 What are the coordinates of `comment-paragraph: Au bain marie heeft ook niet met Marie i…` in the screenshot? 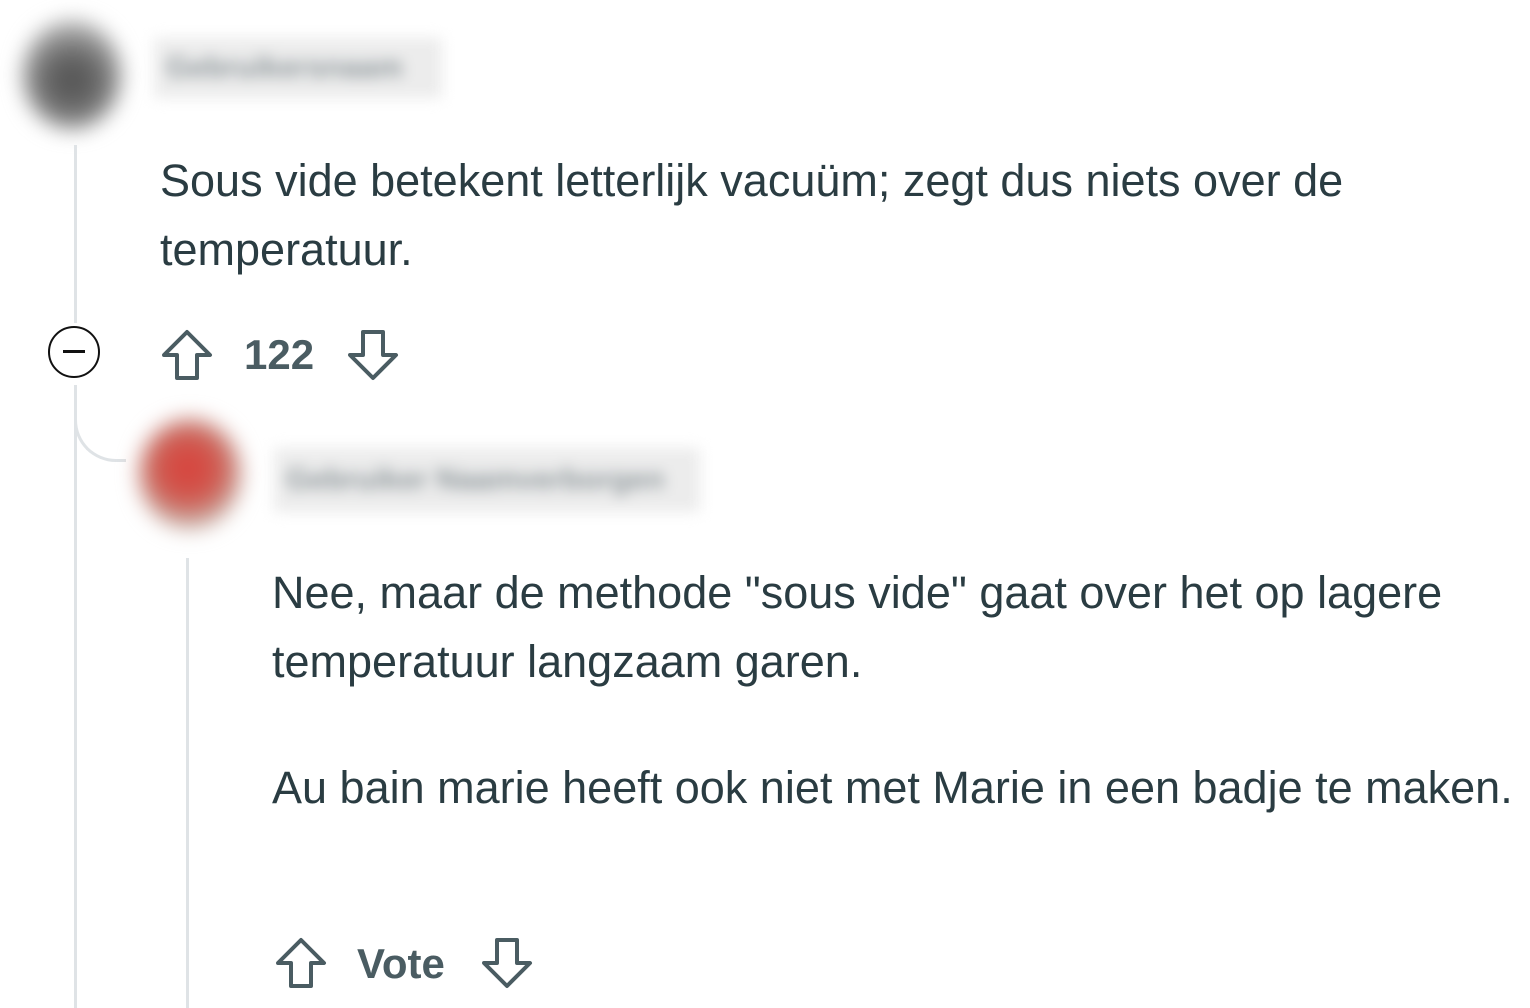 It's located at (892, 787).